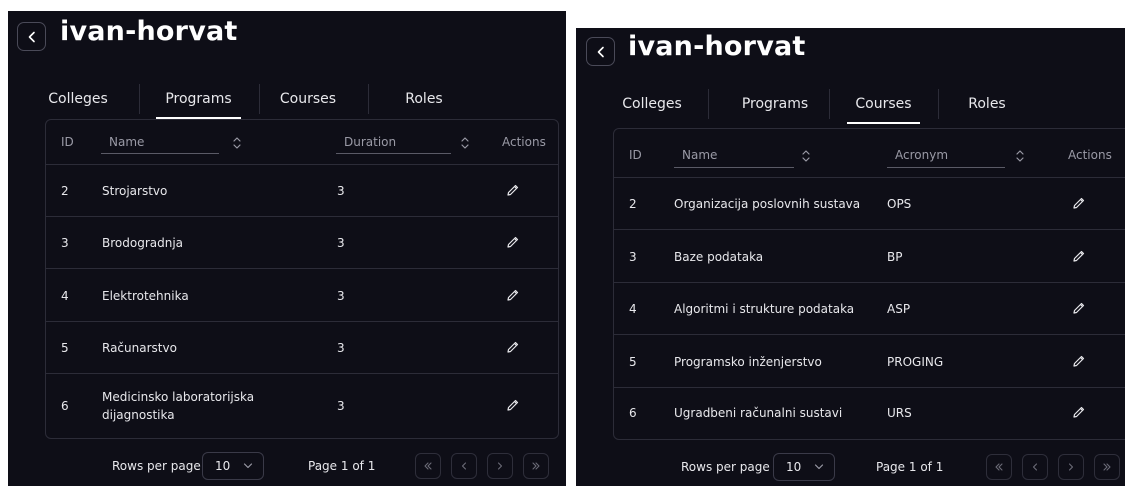  I want to click on row-name: Baze podataka, so click(719, 257).